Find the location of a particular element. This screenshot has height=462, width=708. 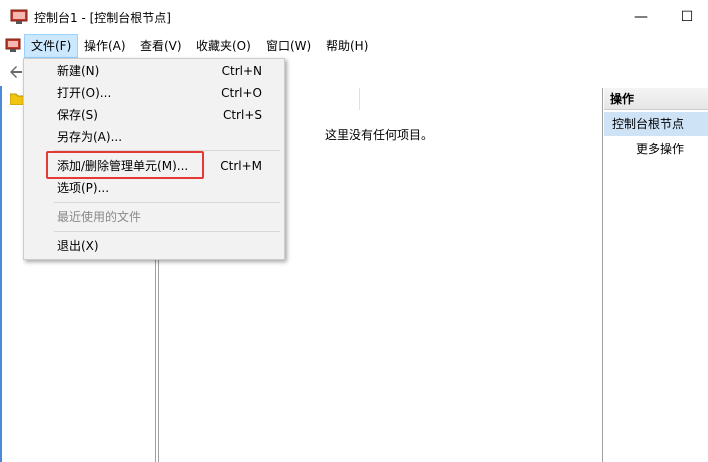

menu-file: 文件(F) is located at coordinates (51, 46).